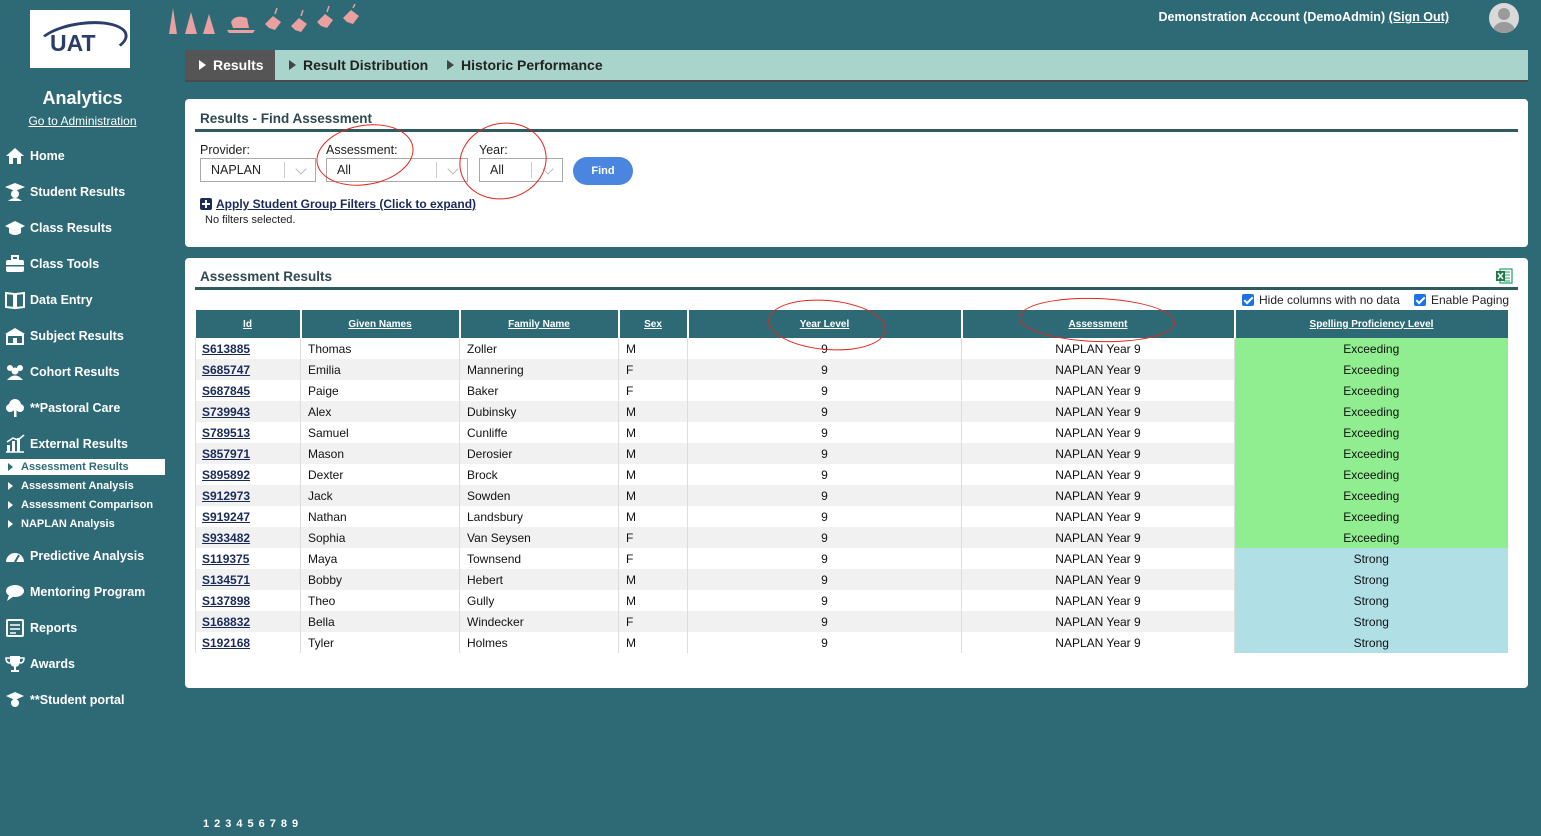  Describe the element at coordinates (525, 65) in the screenshot. I see `tab-historic-performance: Historic Performance` at that location.